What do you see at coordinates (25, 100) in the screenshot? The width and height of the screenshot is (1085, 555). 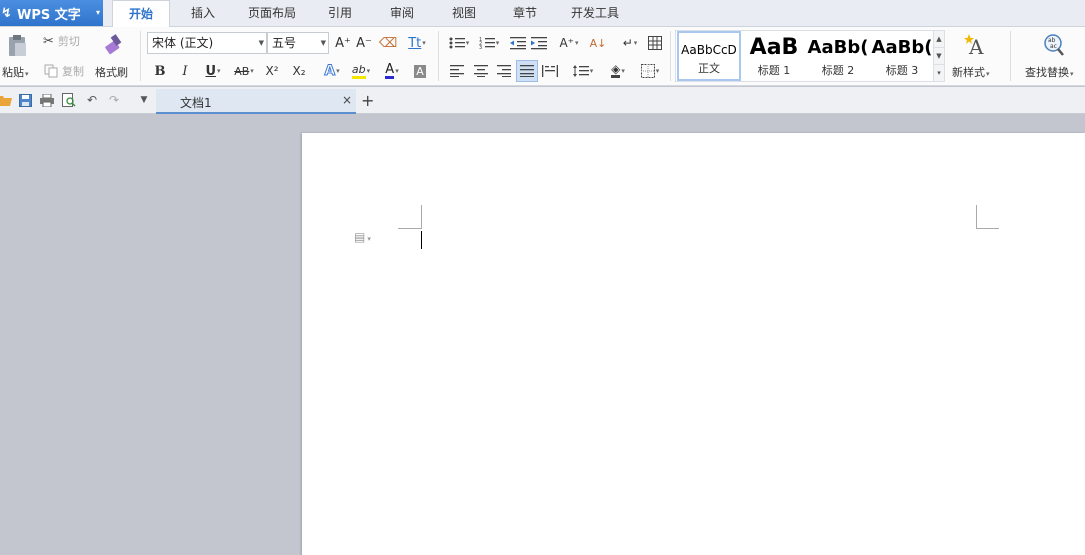 I see `save-icon` at bounding box center [25, 100].